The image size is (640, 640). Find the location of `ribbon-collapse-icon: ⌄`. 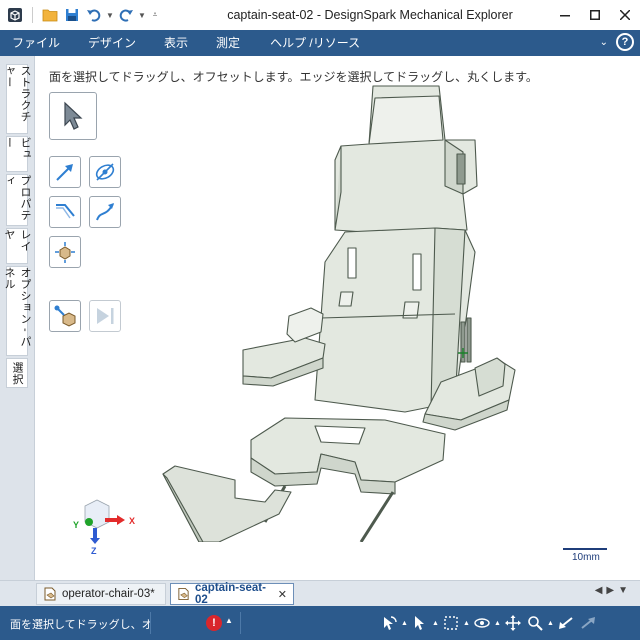

ribbon-collapse-icon: ⌄ is located at coordinates (604, 42).